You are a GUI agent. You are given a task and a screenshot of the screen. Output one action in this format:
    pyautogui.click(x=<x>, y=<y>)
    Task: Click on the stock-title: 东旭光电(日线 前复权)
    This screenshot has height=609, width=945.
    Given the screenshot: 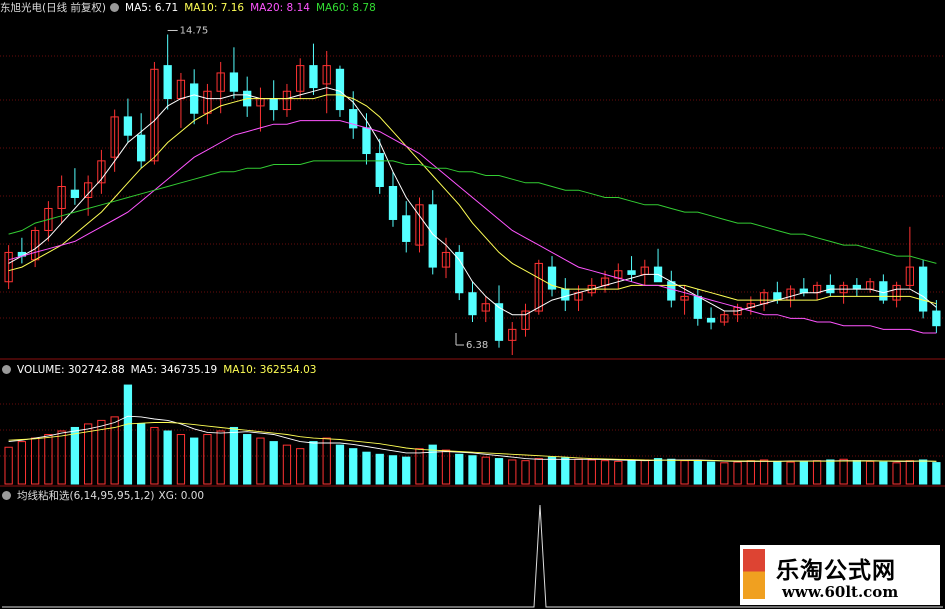 What is the action you would take?
    pyautogui.click(x=53, y=8)
    